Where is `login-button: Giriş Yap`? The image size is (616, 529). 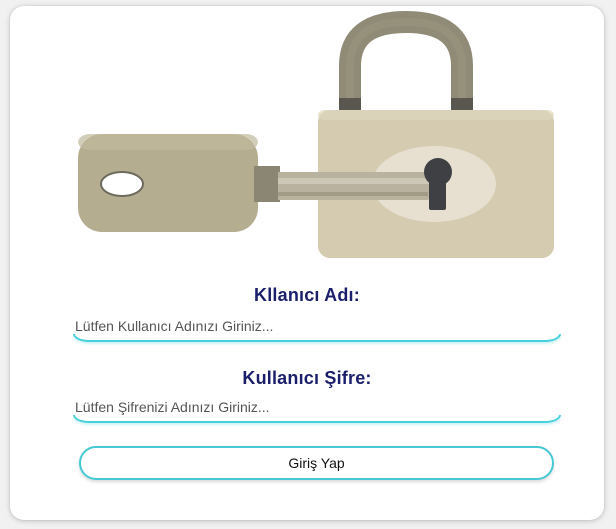
login-button: Giriş Yap is located at coordinates (316, 463).